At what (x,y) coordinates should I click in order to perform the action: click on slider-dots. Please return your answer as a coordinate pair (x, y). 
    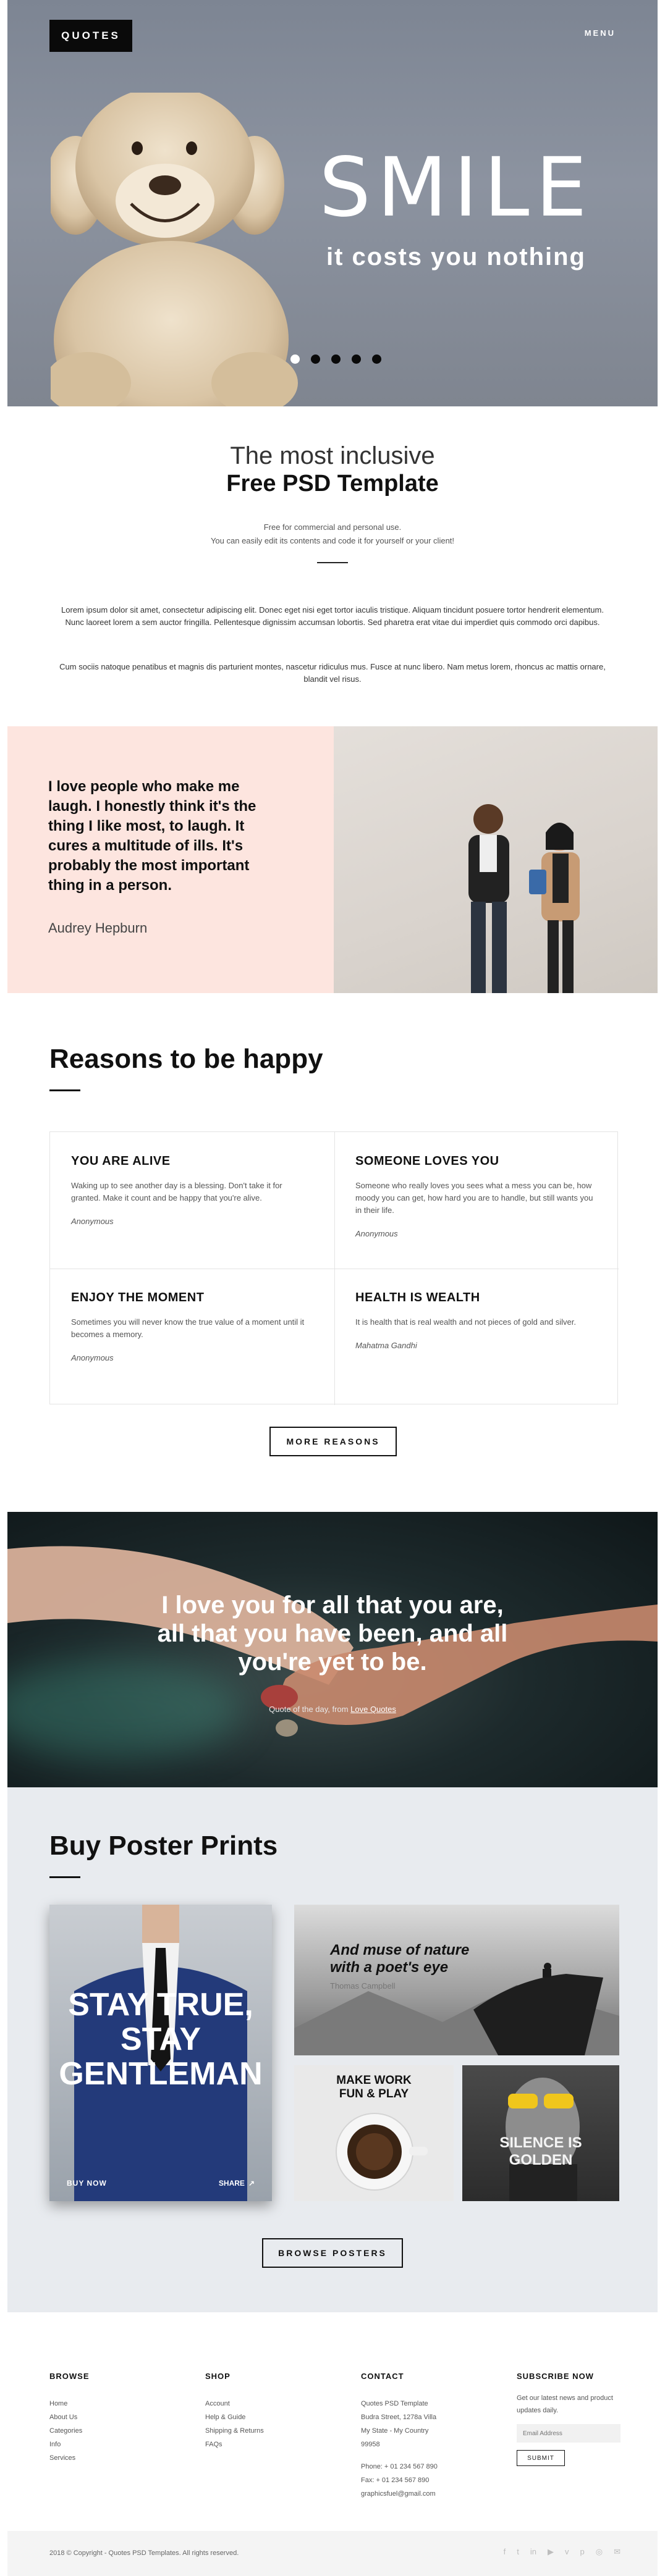
    Looking at the image, I should click on (335, 359).